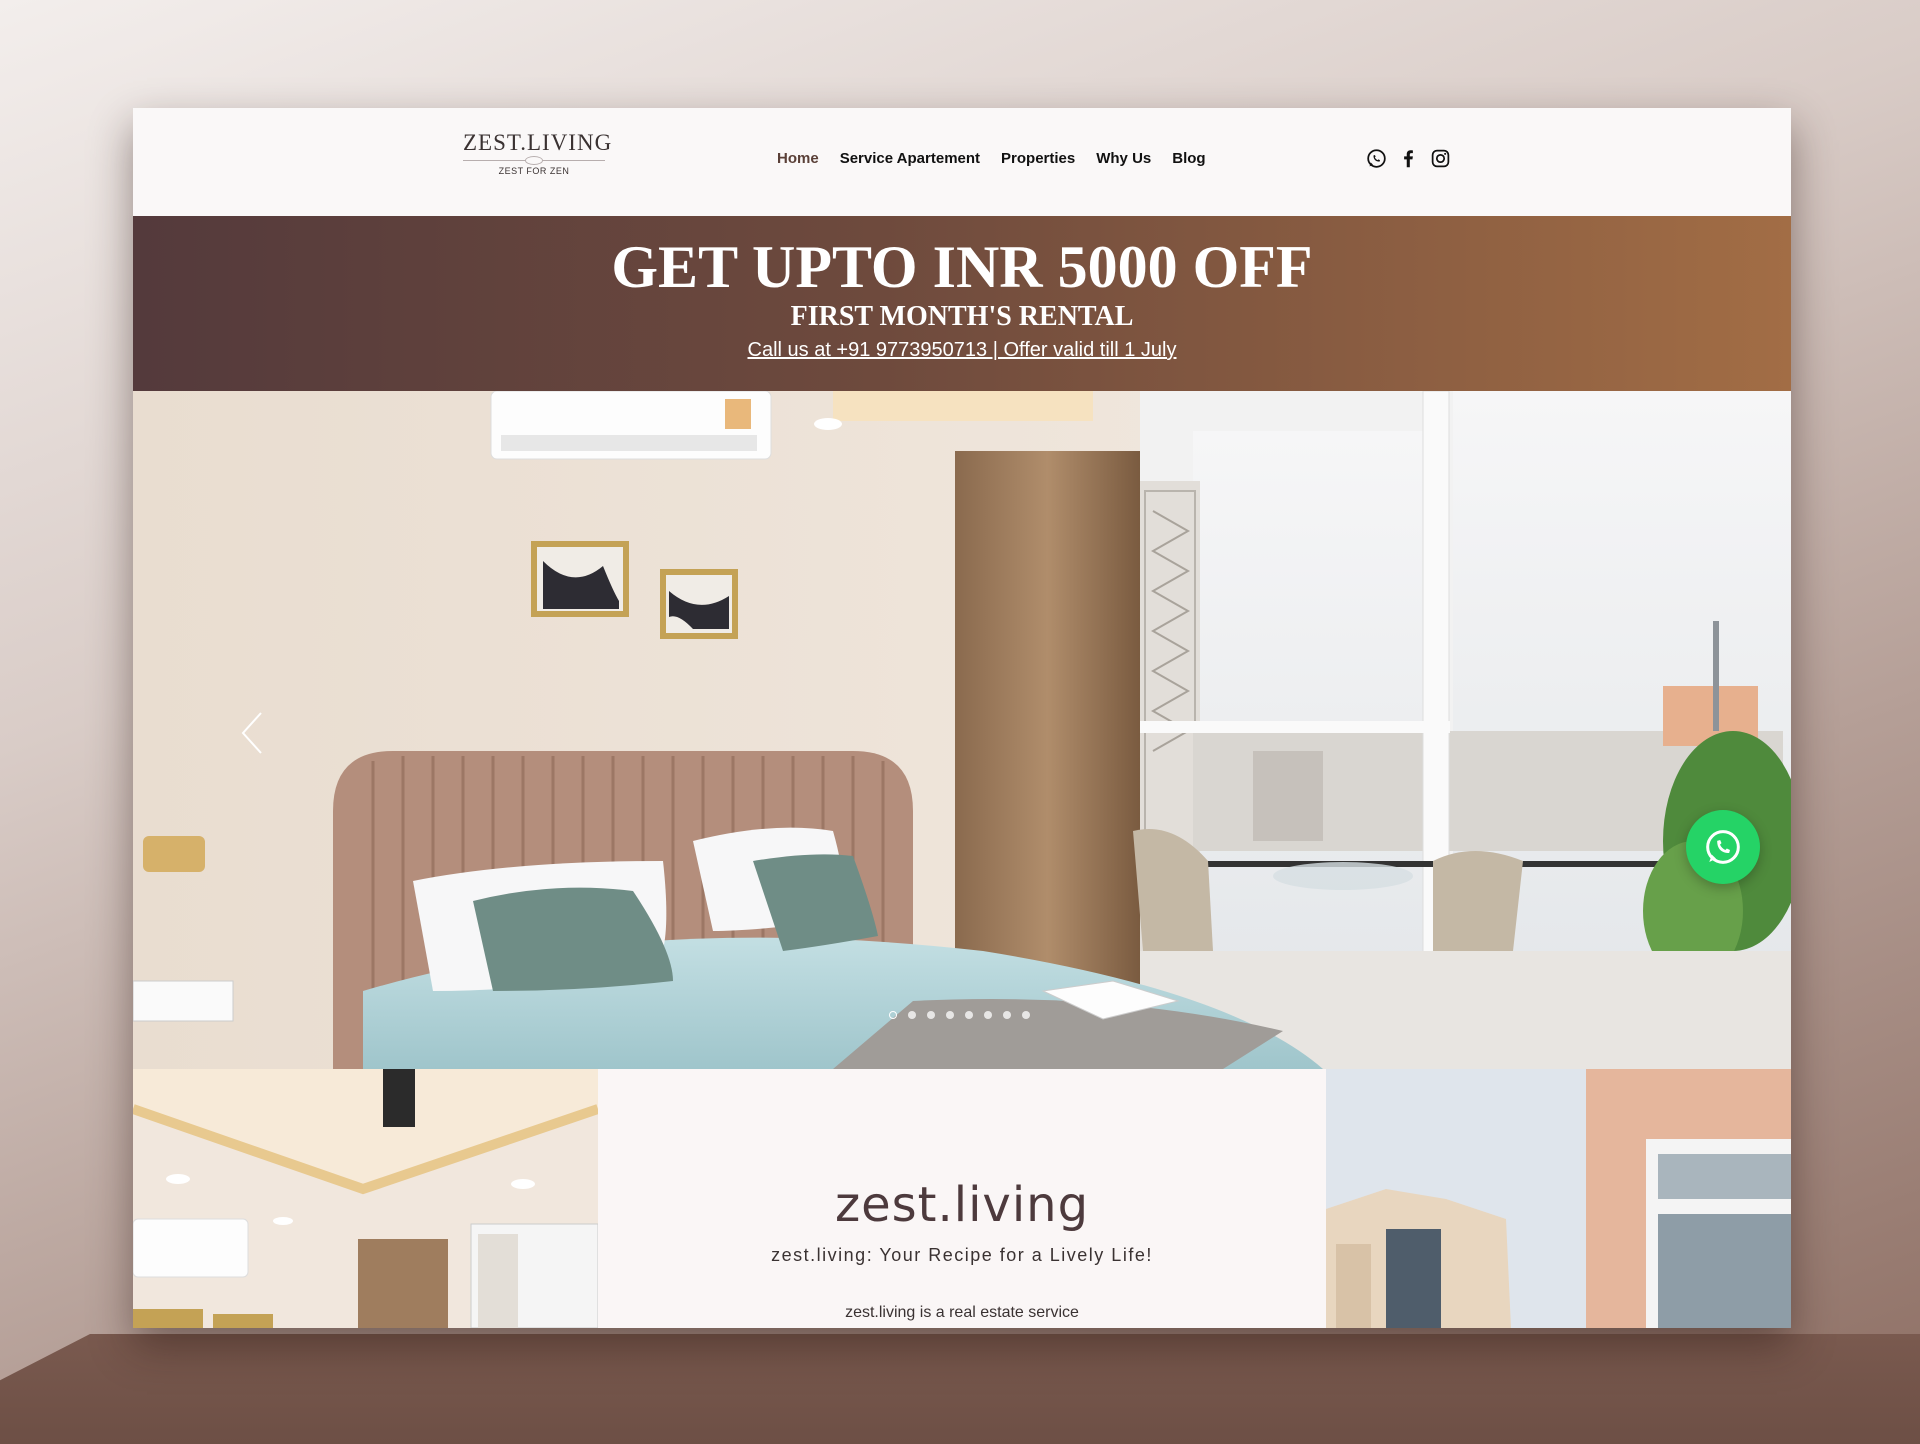 The image size is (1920, 1444). Describe the element at coordinates (959, 1015) in the screenshot. I see `slider-dots` at that location.